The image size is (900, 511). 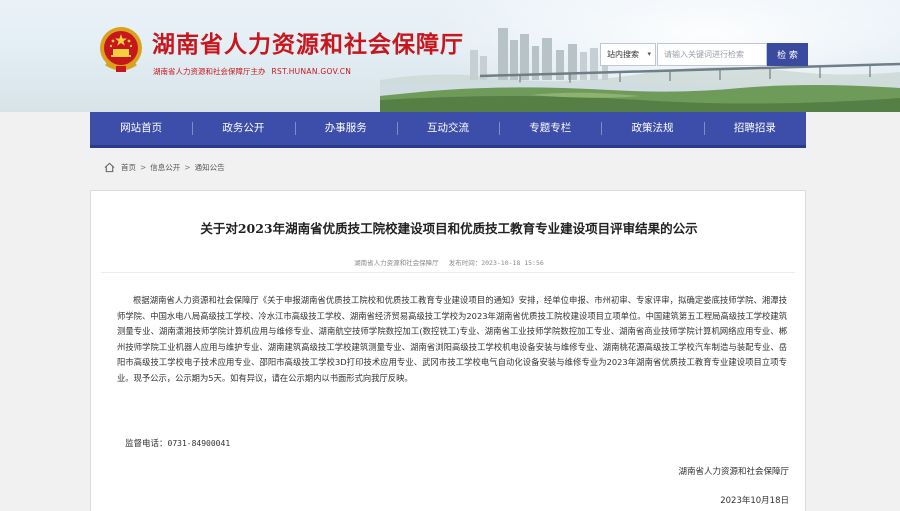 What do you see at coordinates (465, 263) in the screenshot?
I see `publish-time-label: 发布时间：` at bounding box center [465, 263].